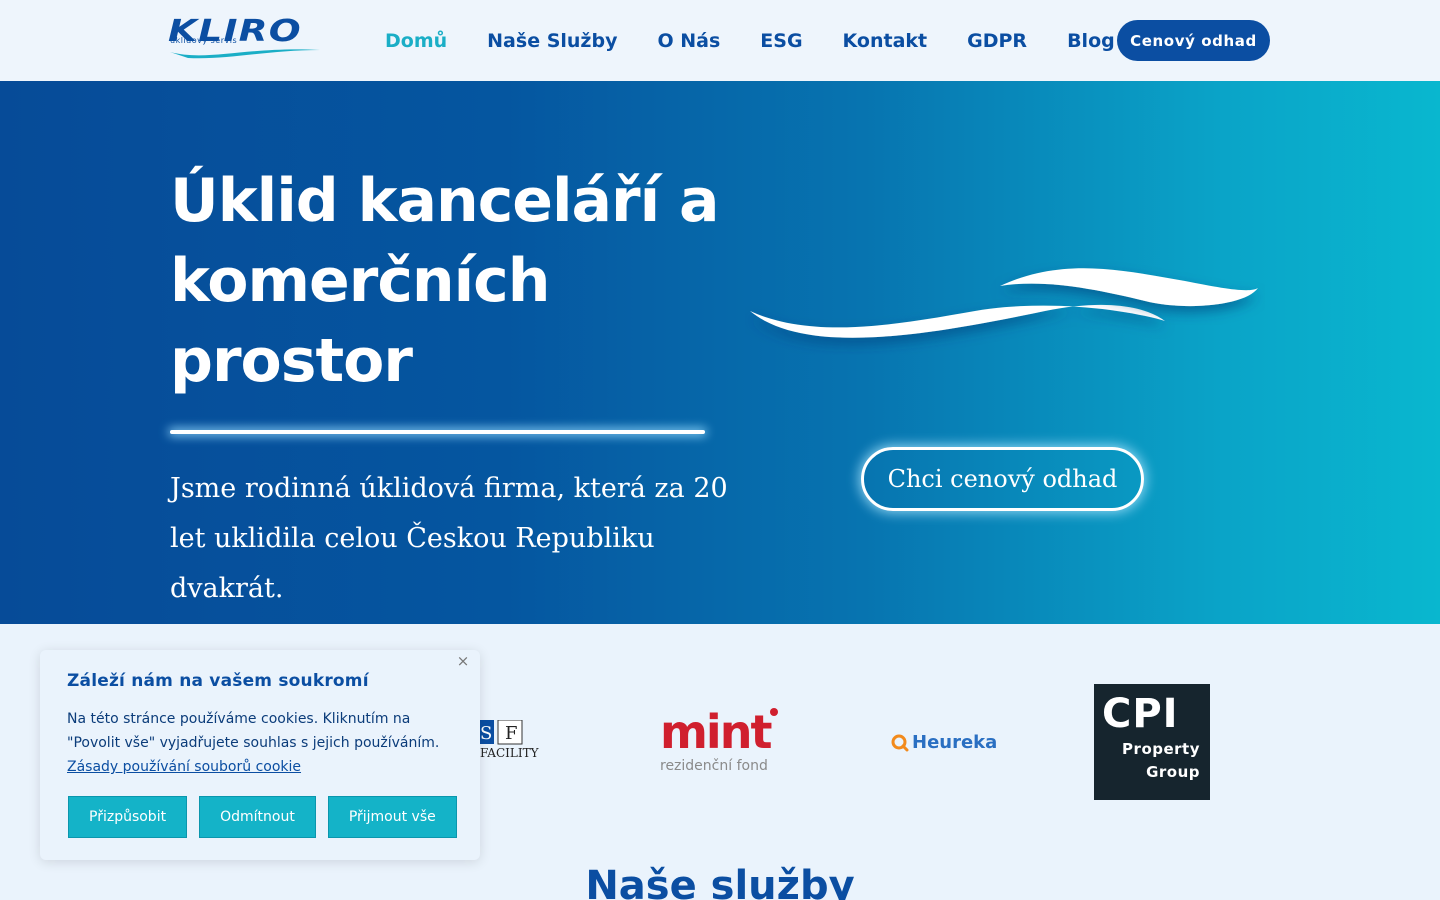  I want to click on nav-item-gdpr: GDPR, so click(997, 41).